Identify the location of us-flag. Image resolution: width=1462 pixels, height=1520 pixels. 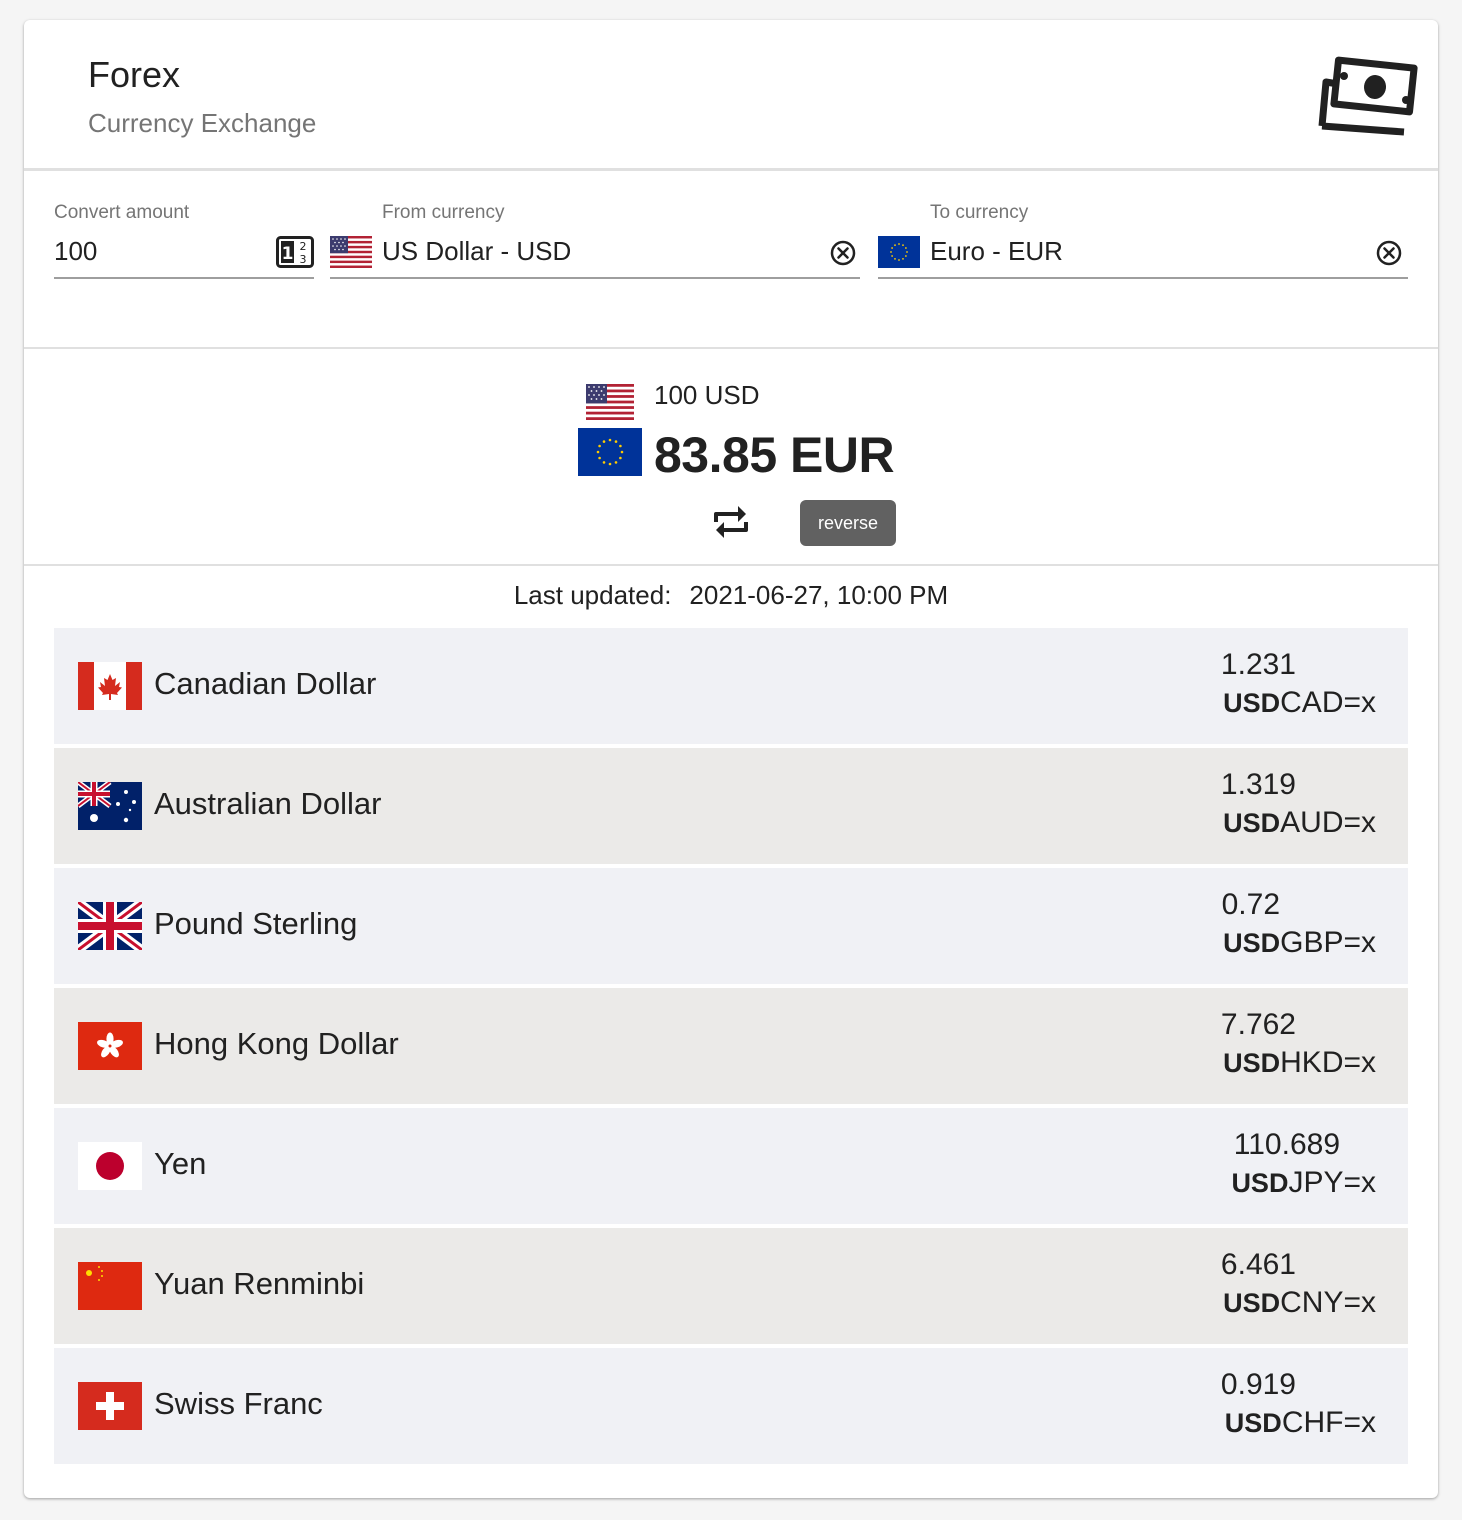
(351, 252).